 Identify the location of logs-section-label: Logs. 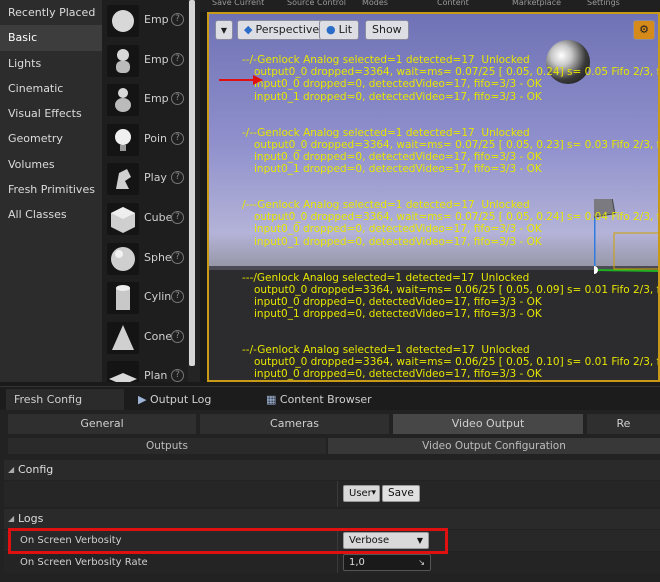
(31, 518).